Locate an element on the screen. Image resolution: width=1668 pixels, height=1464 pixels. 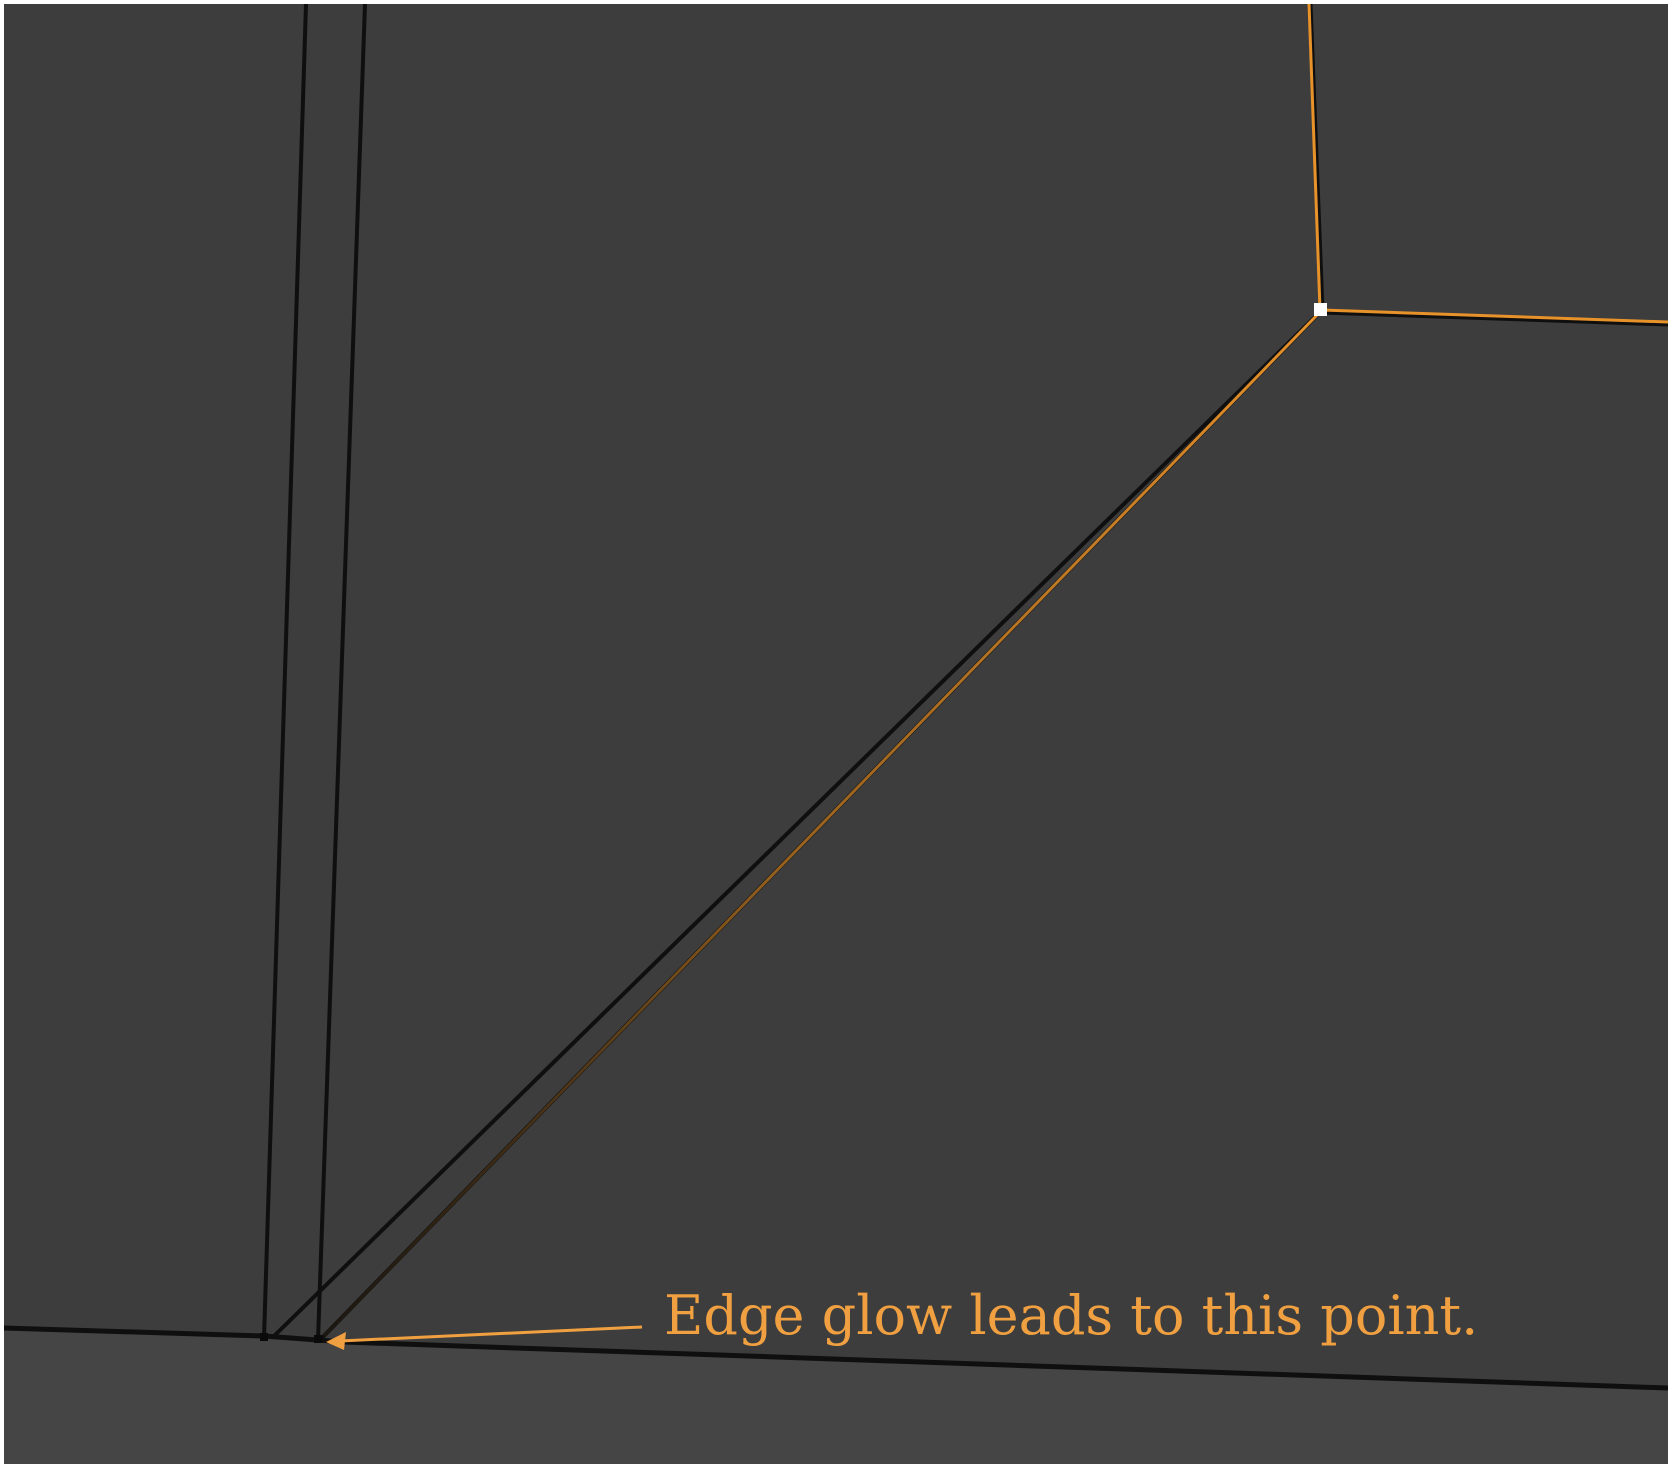
selected-edge-horizontal is located at coordinates (1494, 318).